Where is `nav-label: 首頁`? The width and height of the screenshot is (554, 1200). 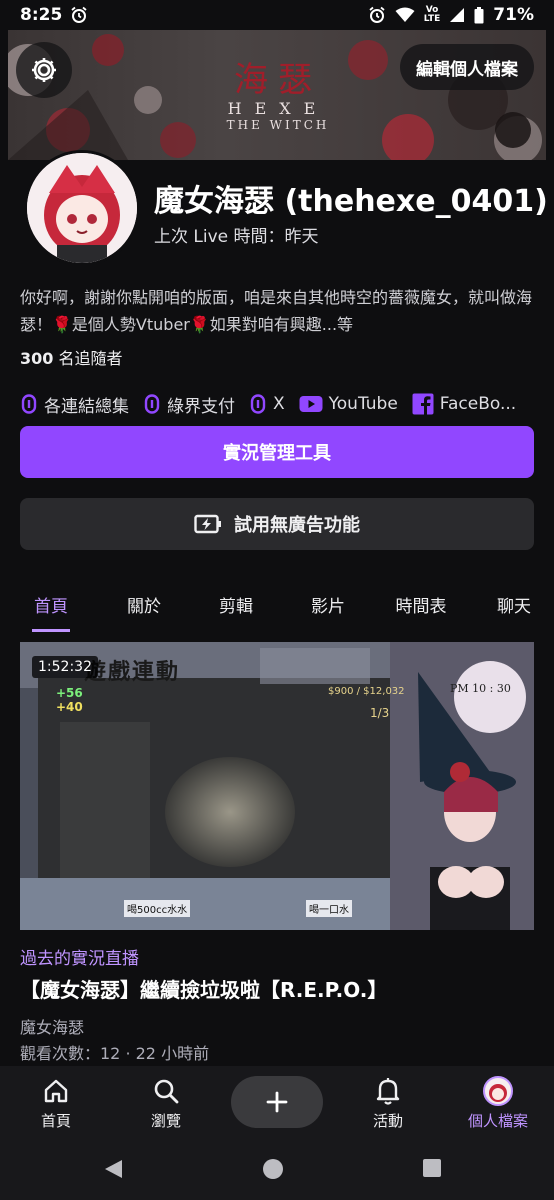 nav-label: 首頁 is located at coordinates (55, 1121).